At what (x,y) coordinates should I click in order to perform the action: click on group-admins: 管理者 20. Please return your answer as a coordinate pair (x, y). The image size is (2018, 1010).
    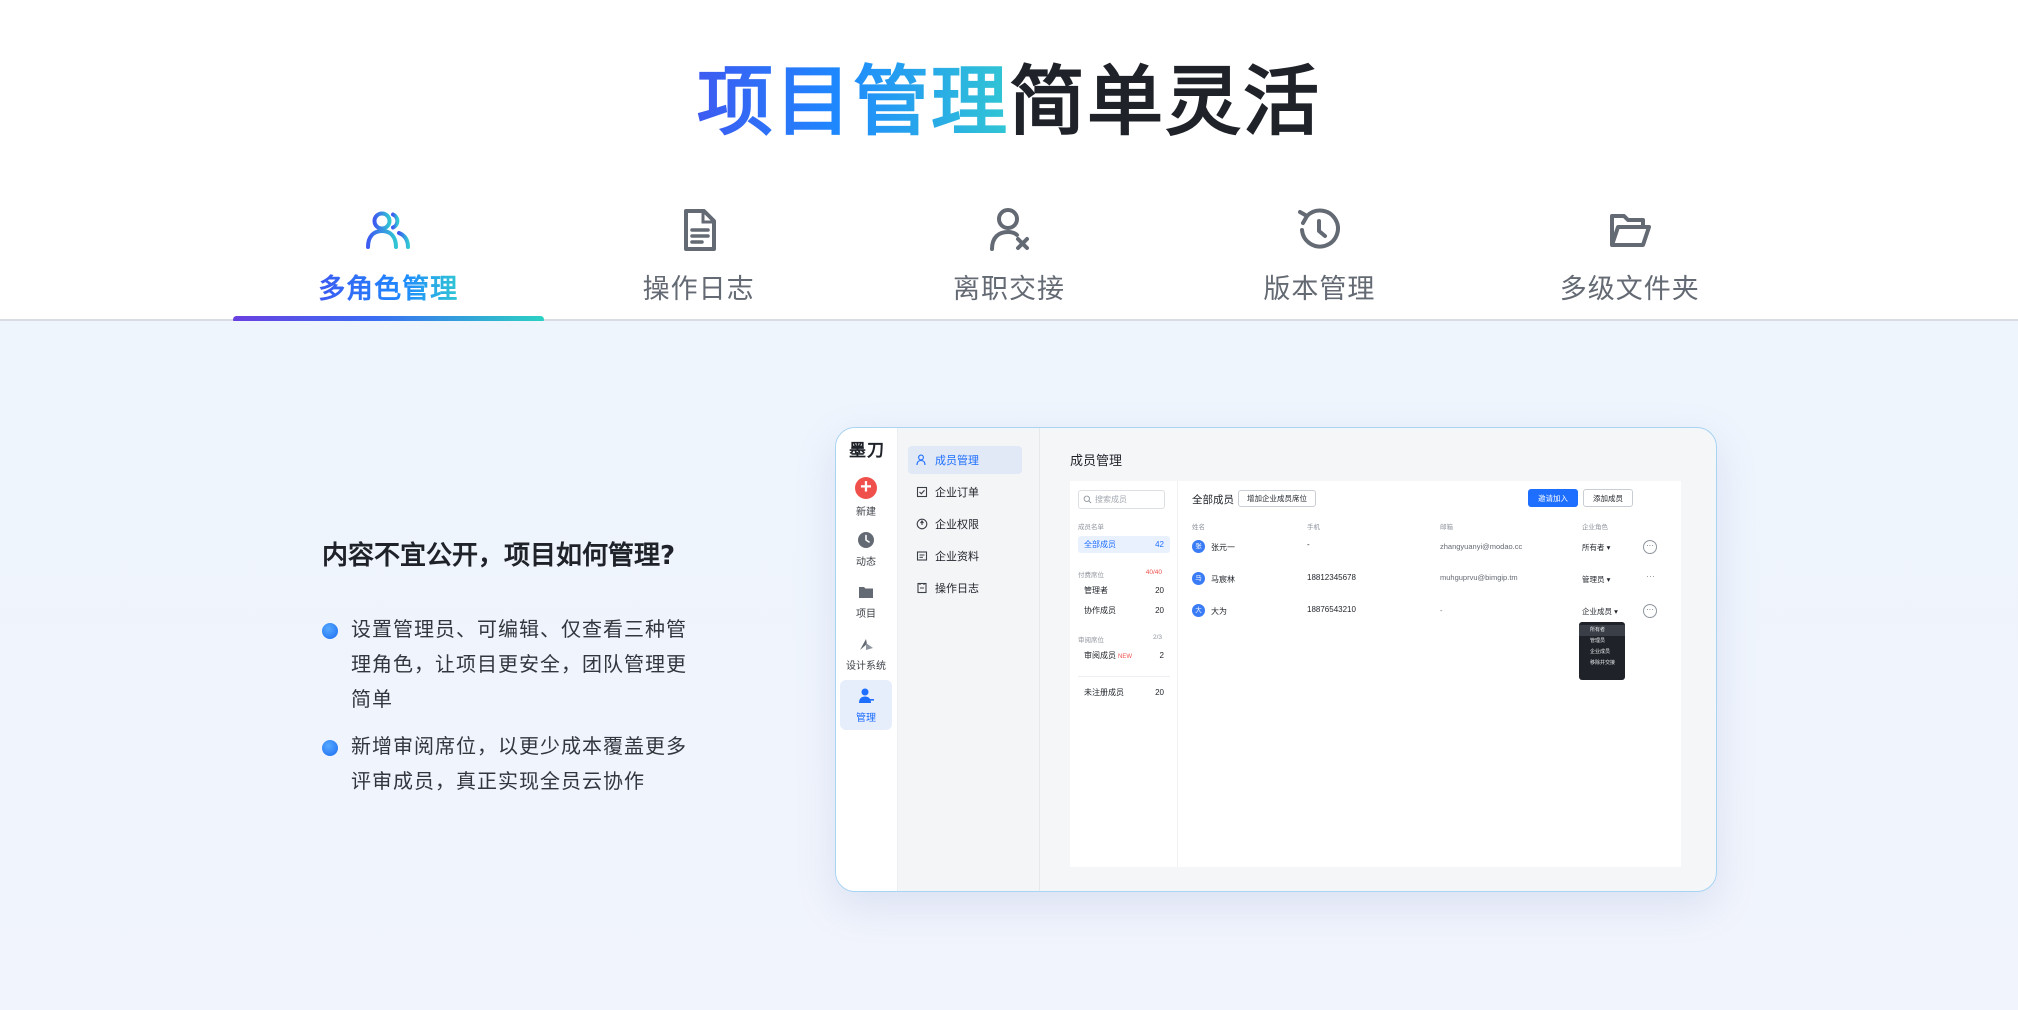
    Looking at the image, I should click on (1124, 590).